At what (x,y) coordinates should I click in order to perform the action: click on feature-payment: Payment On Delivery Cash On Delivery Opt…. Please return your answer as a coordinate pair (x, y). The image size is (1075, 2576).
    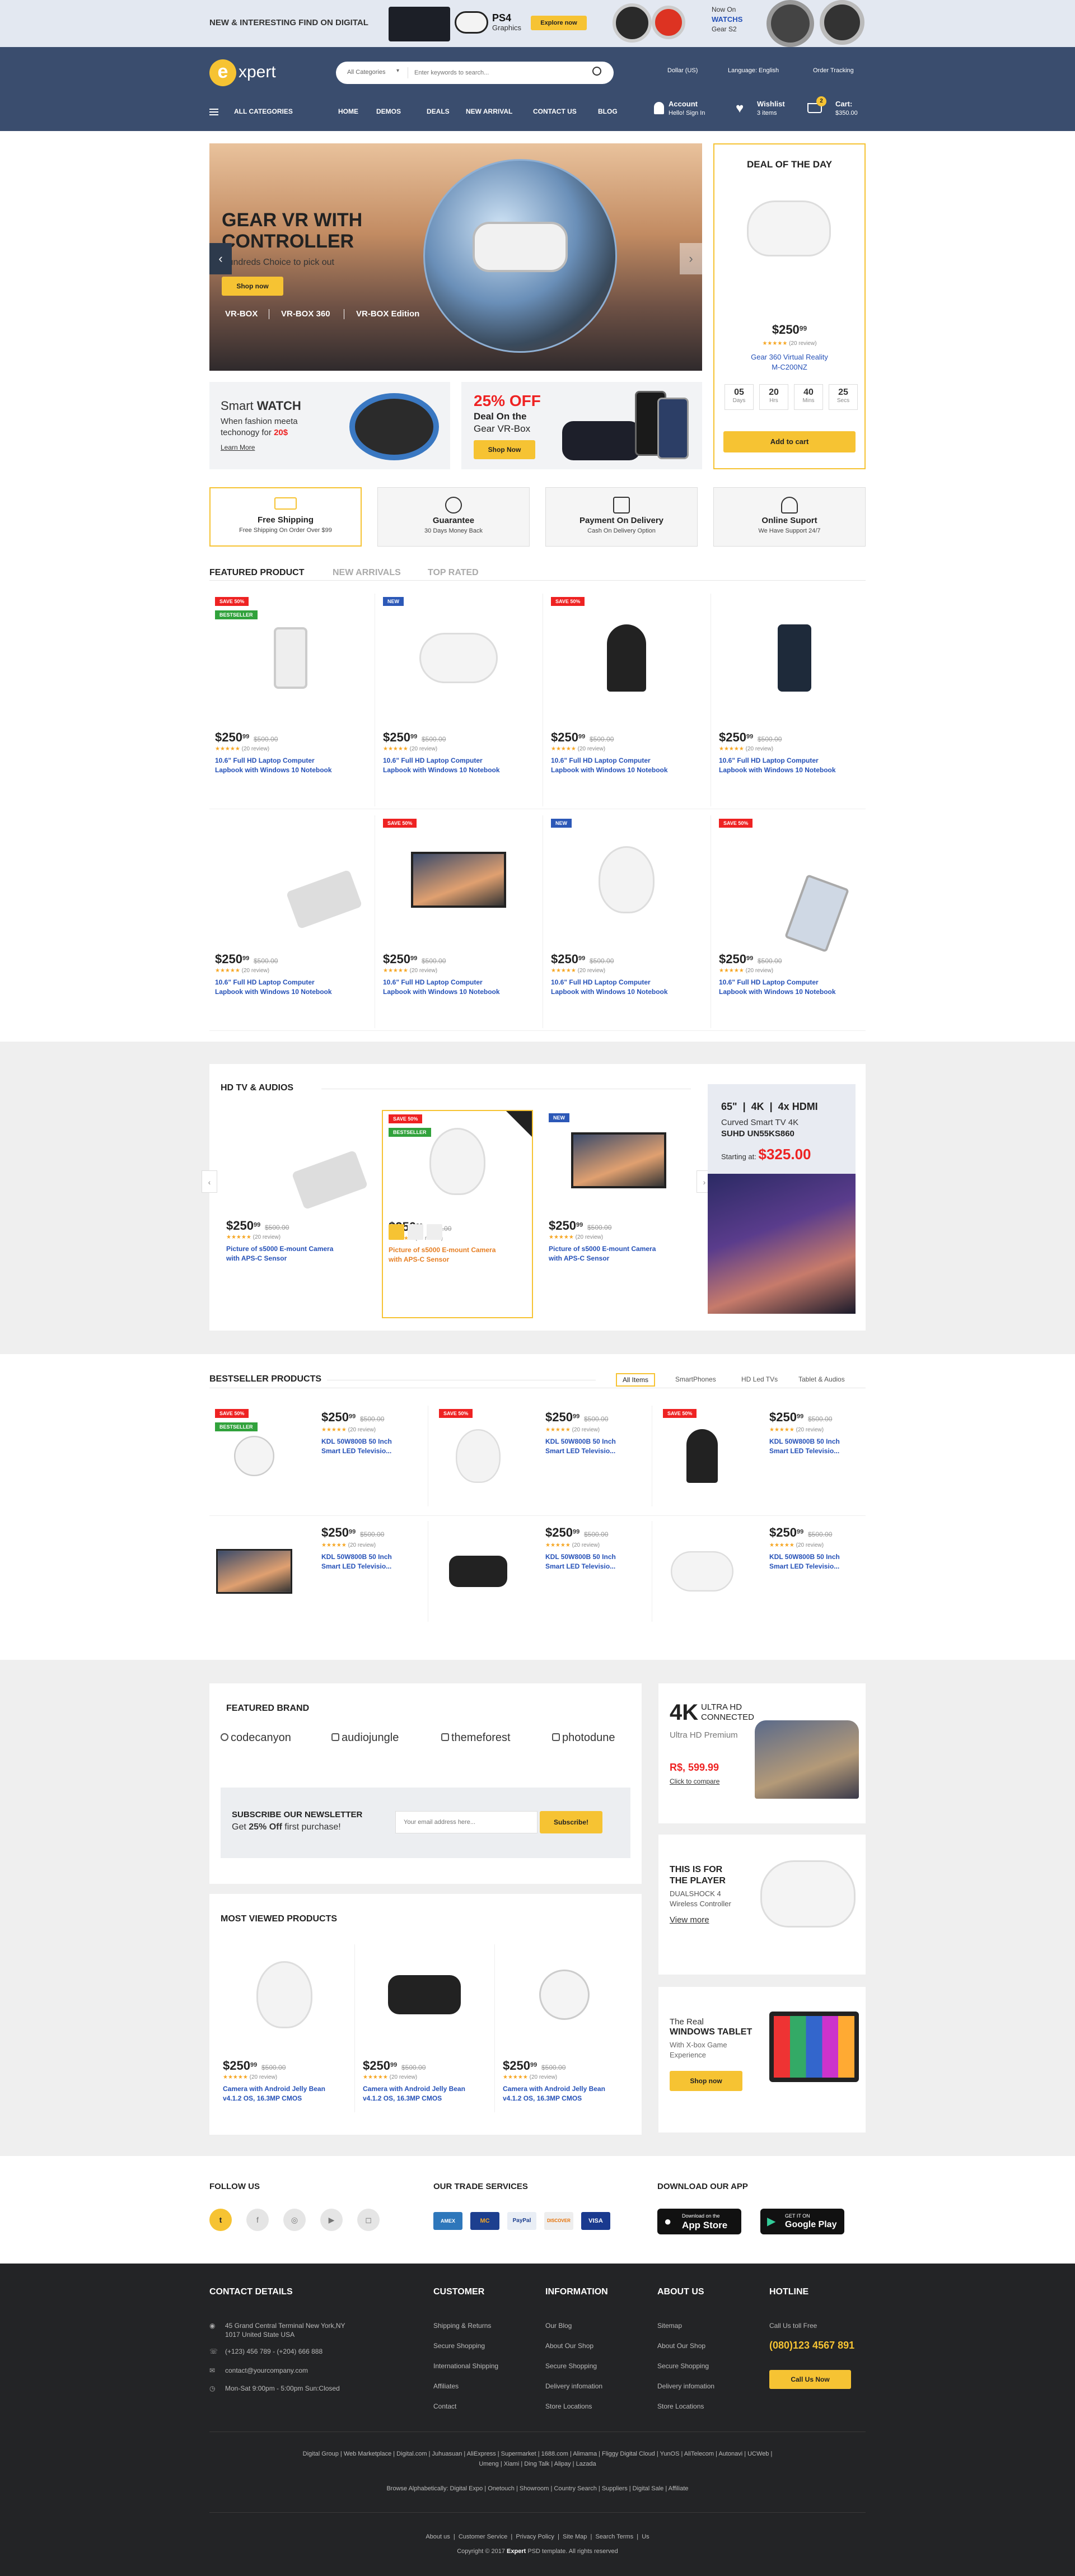
    Looking at the image, I should click on (621, 517).